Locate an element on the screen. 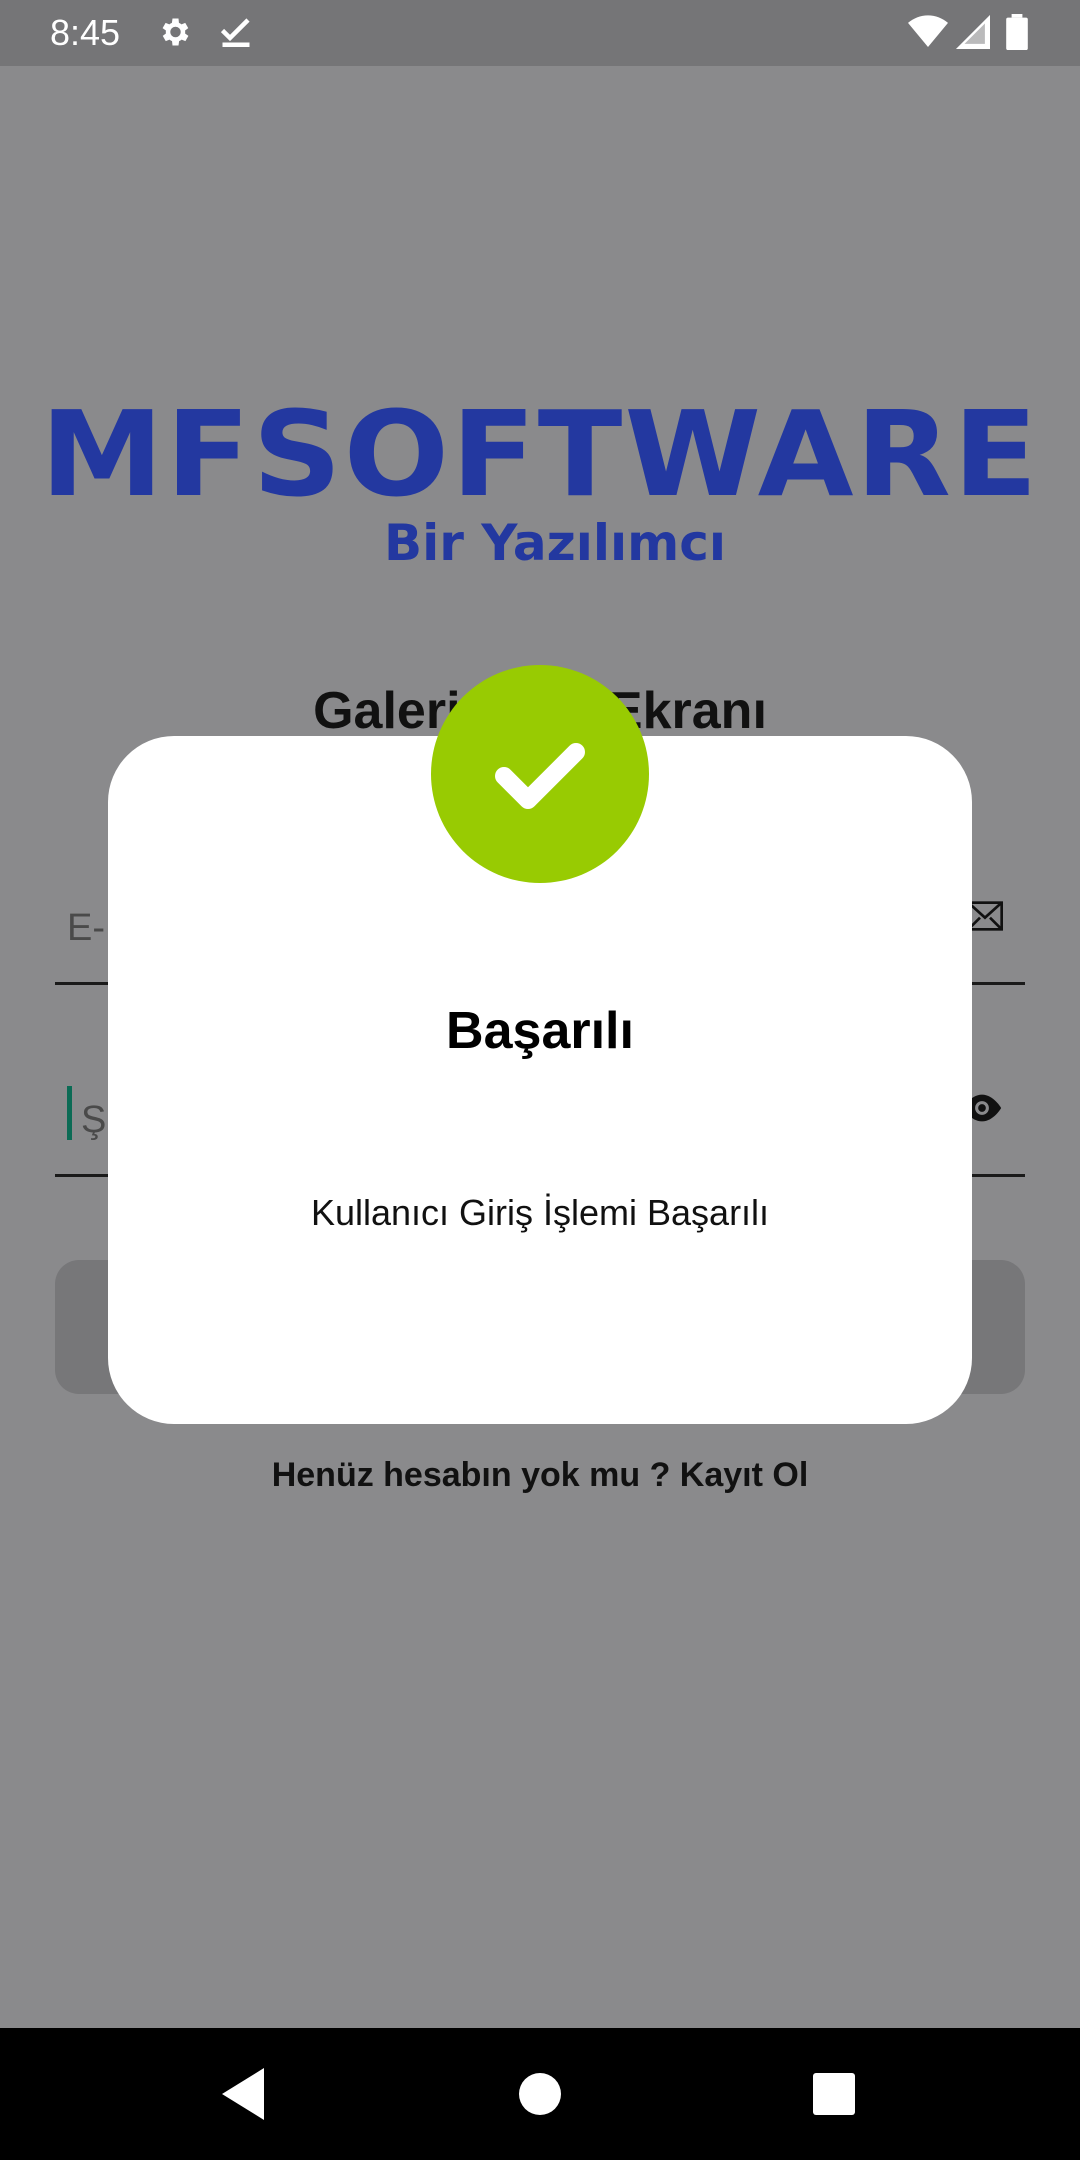  wifi-icon is located at coordinates (928, 34).